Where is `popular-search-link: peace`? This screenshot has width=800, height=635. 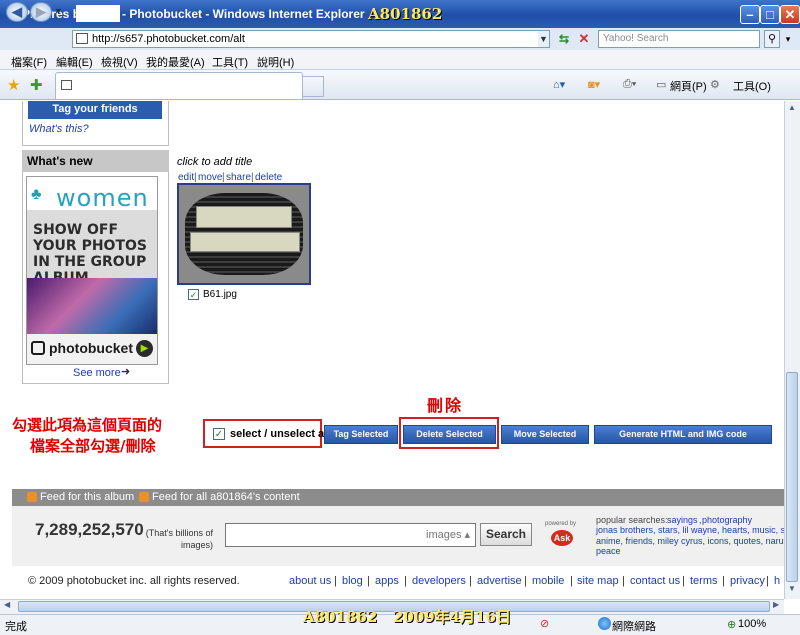
popular-search-link: peace is located at coordinates (608, 551).